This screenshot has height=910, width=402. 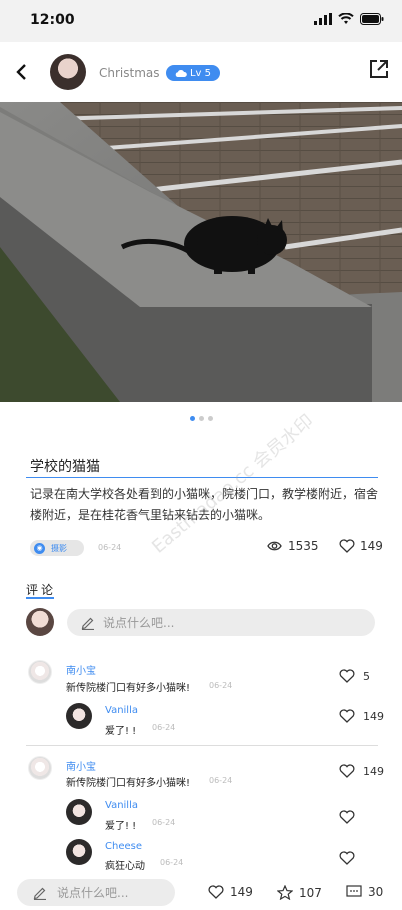 I want to click on wifi-icon, so click(x=346, y=18).